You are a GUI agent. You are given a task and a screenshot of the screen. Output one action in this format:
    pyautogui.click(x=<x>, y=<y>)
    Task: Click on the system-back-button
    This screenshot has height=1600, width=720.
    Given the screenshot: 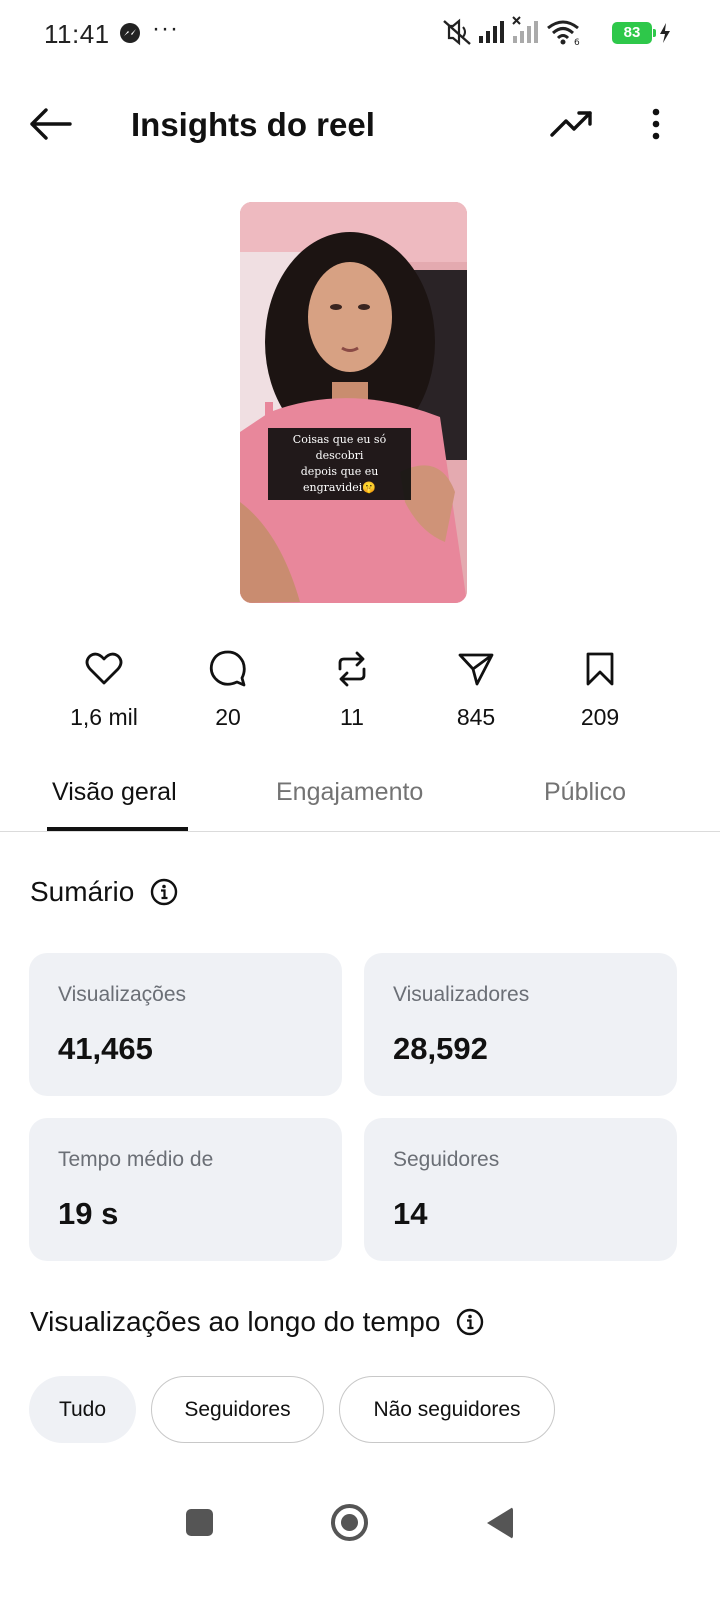 What is the action you would take?
    pyautogui.click(x=500, y=1523)
    